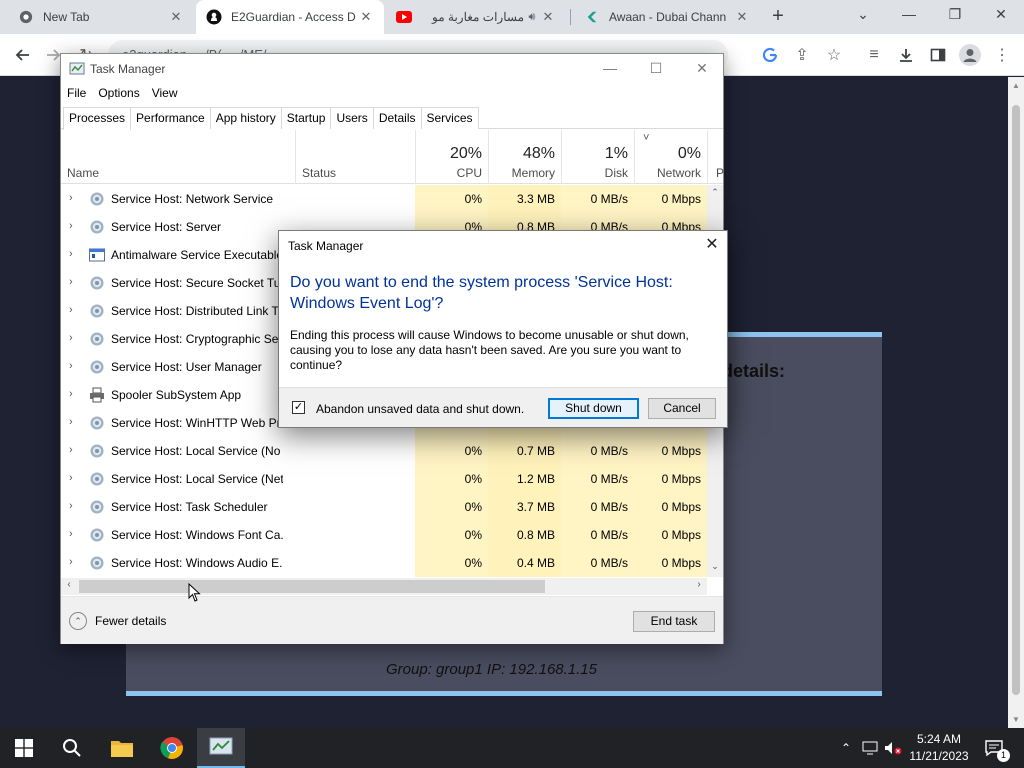 This screenshot has width=1024, height=768. Describe the element at coordinates (524, 157) in the screenshot. I see `column-memory: 48% Memory` at that location.